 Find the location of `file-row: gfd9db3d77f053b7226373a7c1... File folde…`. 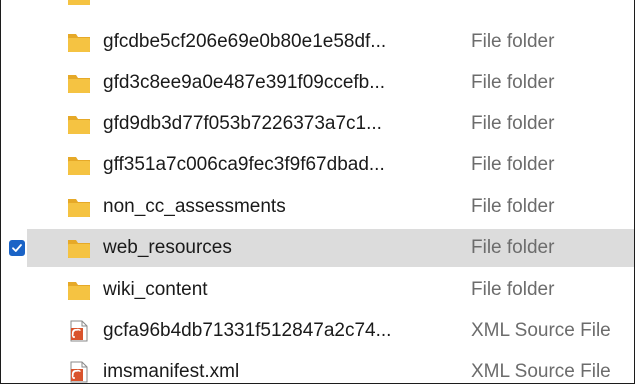

file-row: gfd9db3d77f053b7226373a7c1... File folde… is located at coordinates (330, 124).